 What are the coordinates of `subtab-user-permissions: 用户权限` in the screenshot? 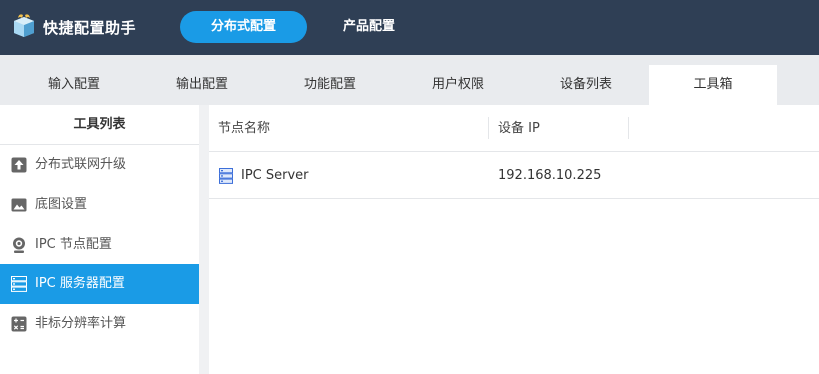 It's located at (458, 85).